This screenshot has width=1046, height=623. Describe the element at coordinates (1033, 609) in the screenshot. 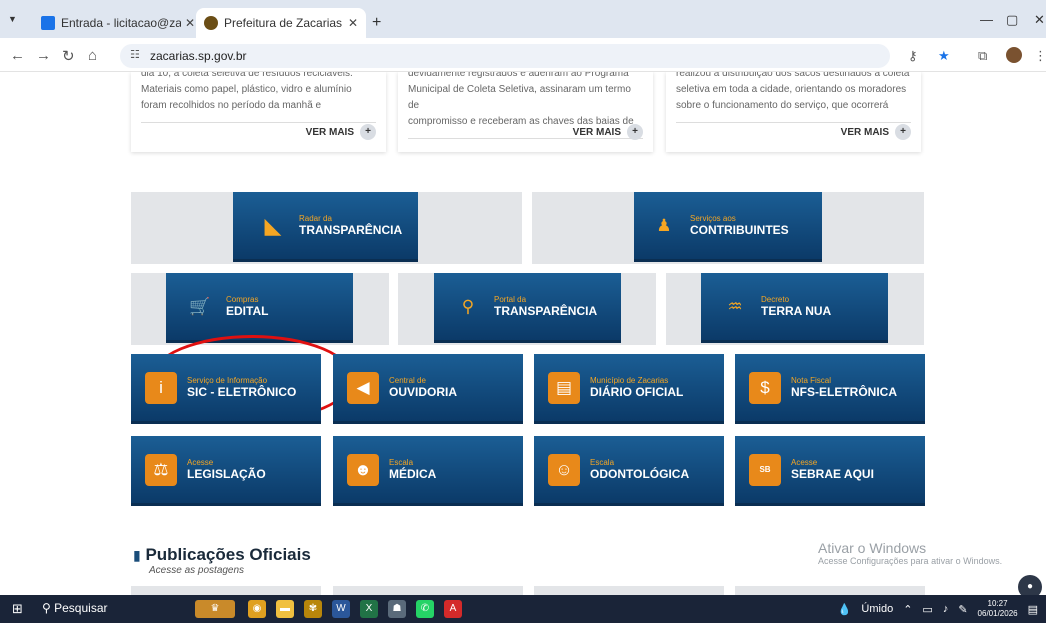

I see `notifications-icon: ▤` at that location.